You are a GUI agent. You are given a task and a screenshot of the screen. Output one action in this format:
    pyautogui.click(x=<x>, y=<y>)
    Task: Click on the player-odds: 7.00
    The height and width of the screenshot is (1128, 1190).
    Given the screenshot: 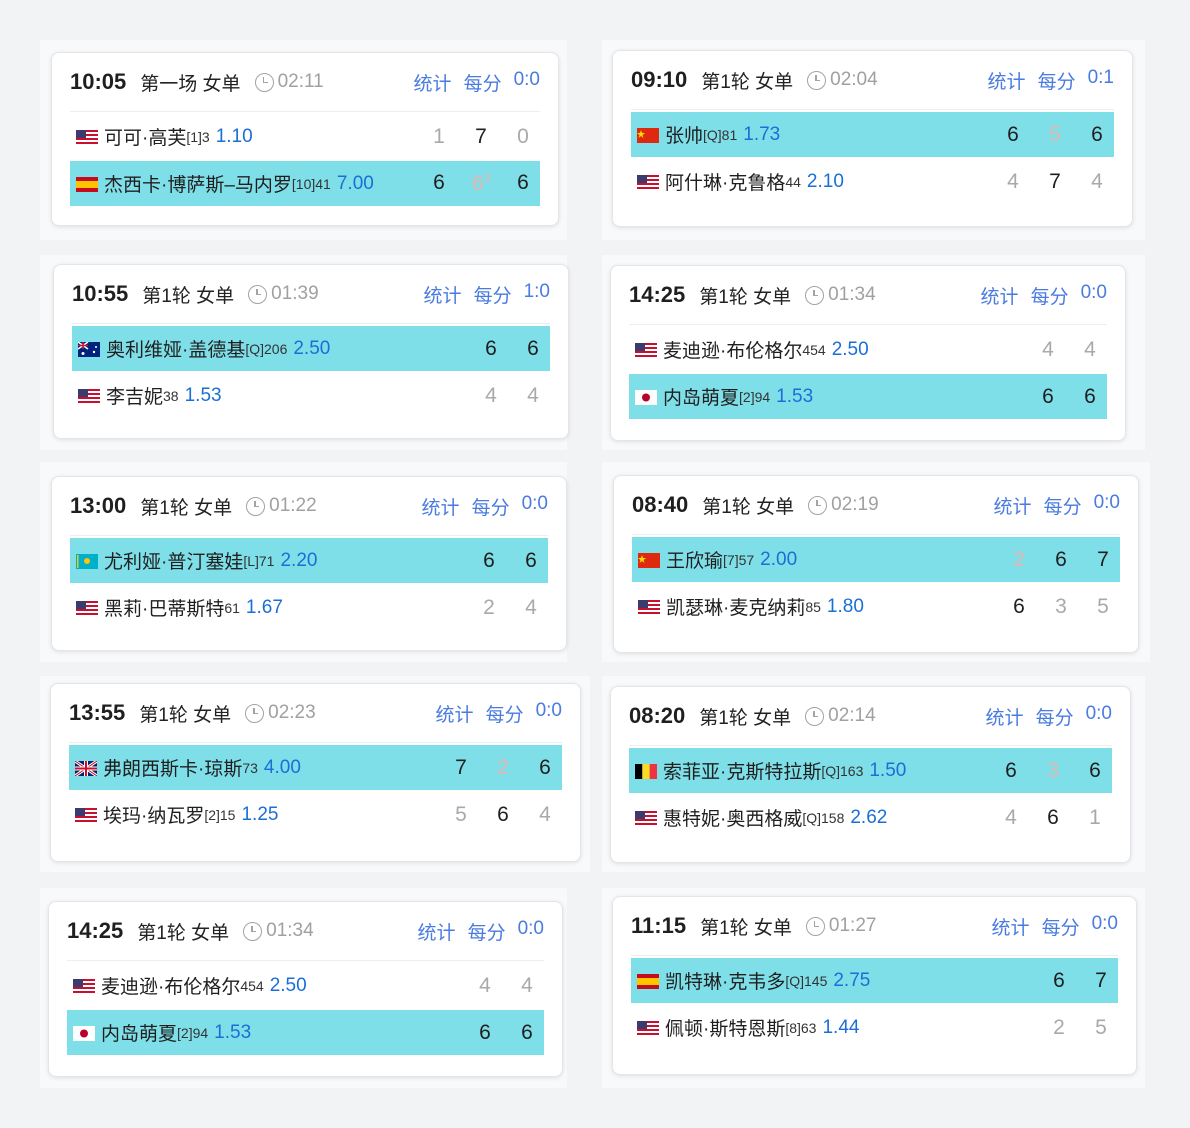 What is the action you would take?
    pyautogui.click(x=355, y=184)
    